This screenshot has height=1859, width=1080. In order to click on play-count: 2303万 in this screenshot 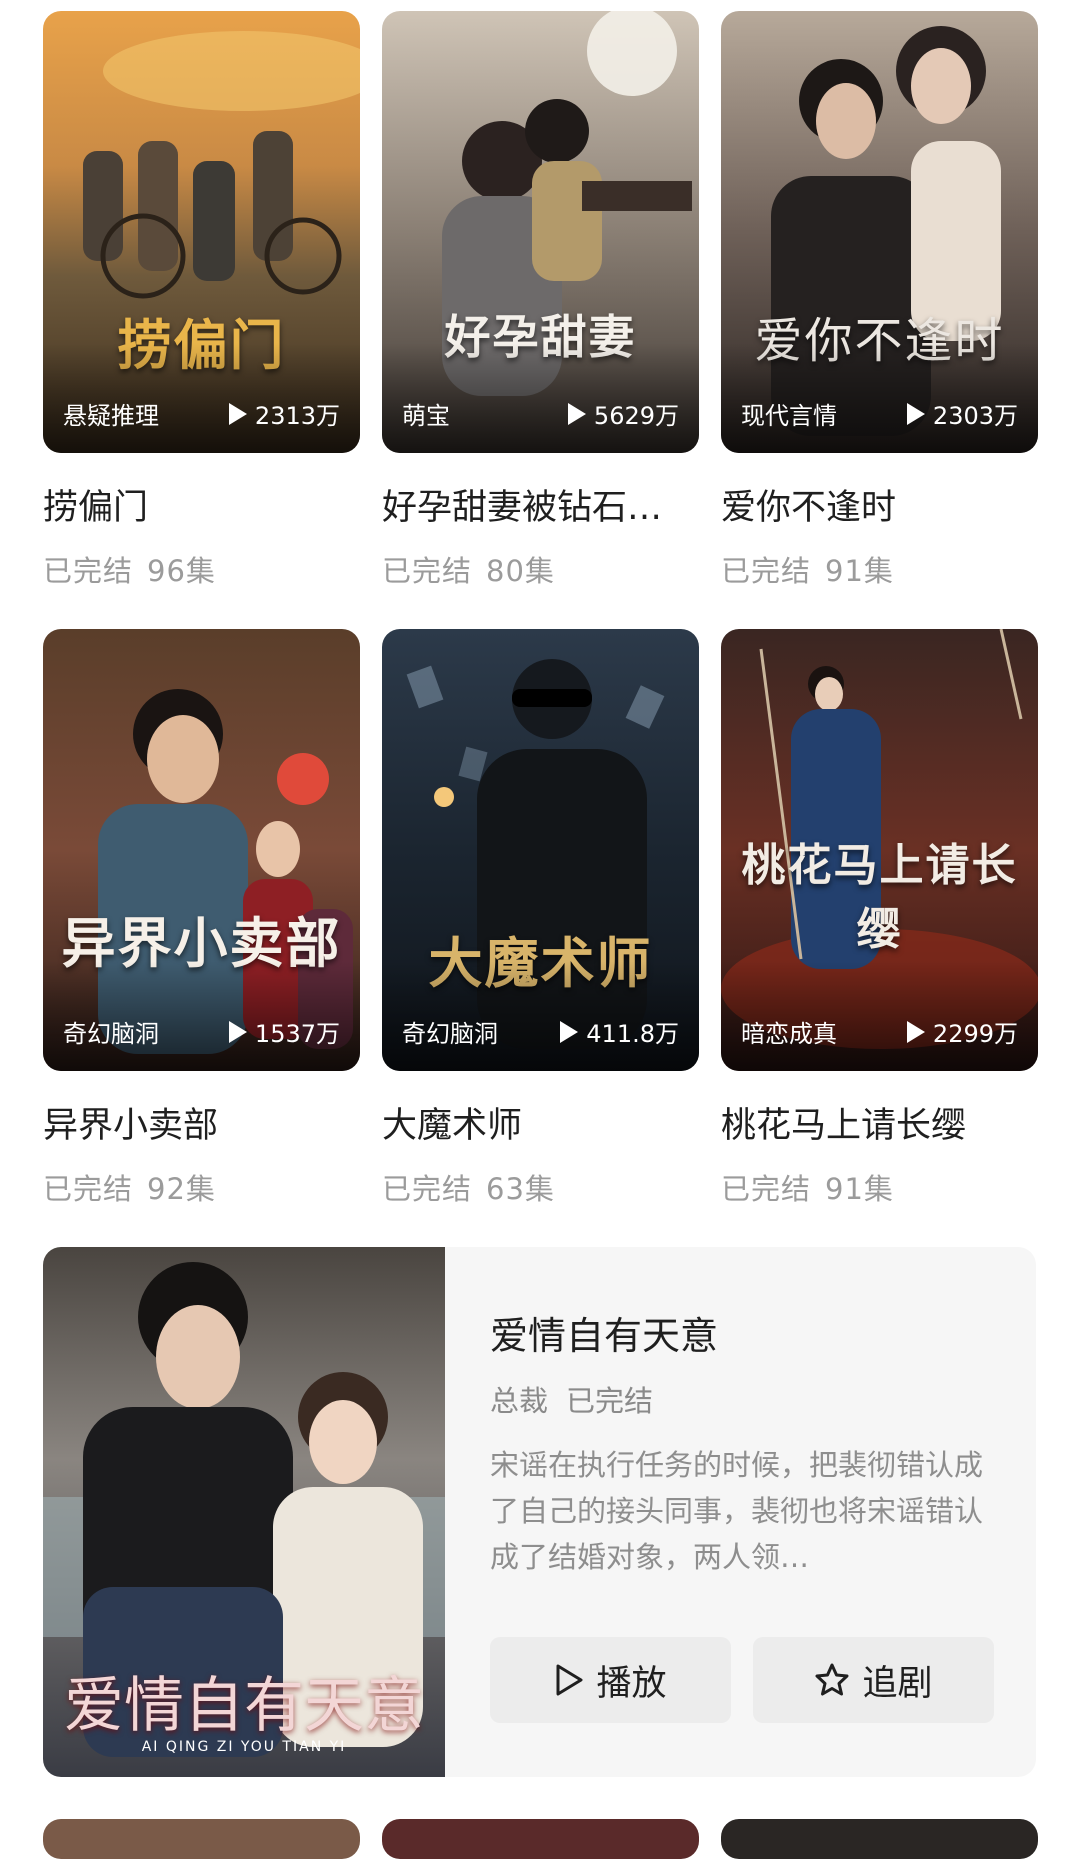, I will do `click(962, 413)`.